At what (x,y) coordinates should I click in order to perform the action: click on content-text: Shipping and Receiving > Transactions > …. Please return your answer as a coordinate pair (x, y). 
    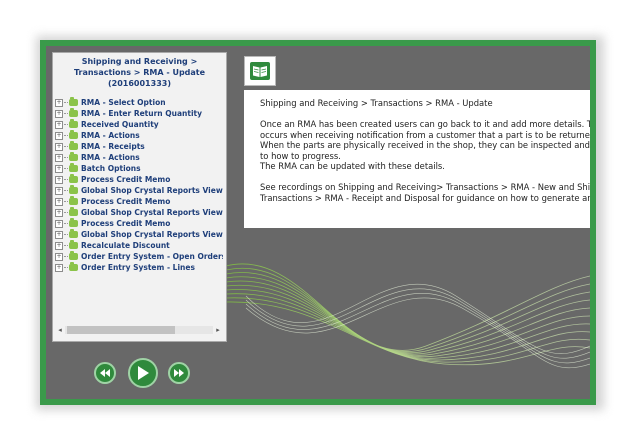
    Looking at the image, I should click on (425, 150).